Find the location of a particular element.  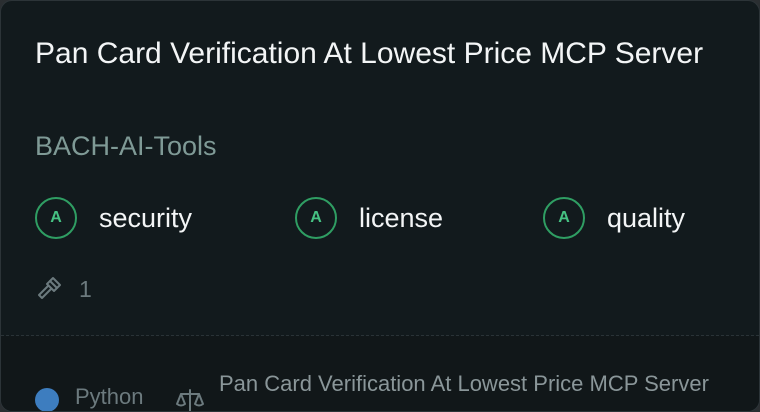

hammer-icon is located at coordinates (49, 288).